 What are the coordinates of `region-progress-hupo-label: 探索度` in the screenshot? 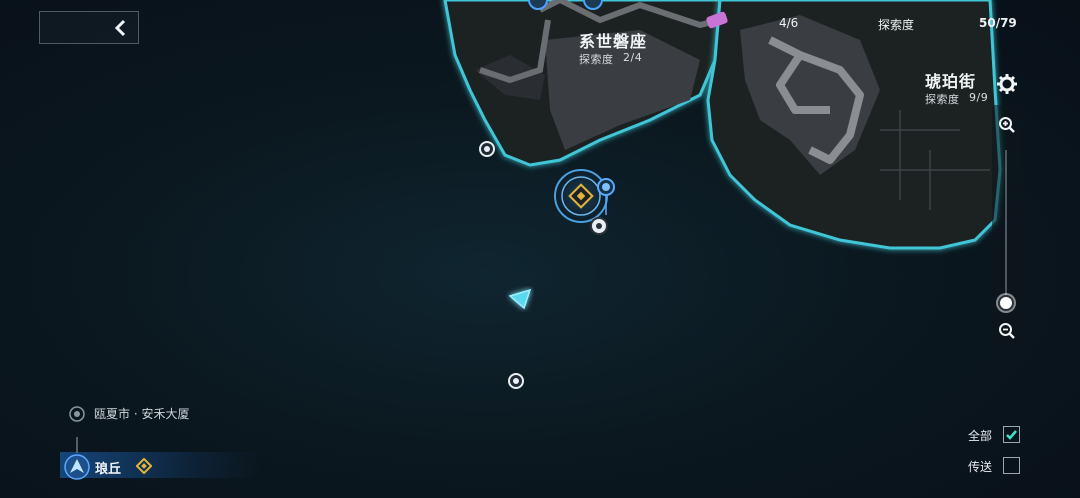 It's located at (942, 99).